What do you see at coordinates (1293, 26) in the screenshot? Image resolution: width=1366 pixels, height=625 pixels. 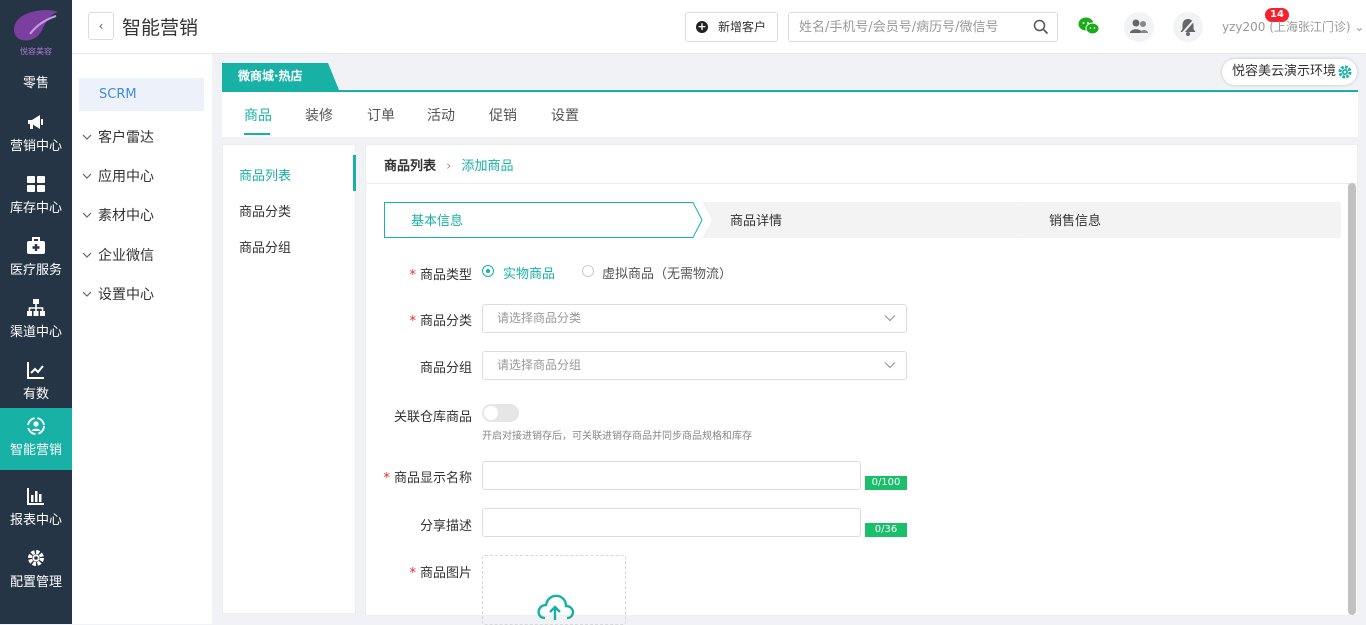 I see `user-menu: yzy200 (上海张江门诊) ⌄` at bounding box center [1293, 26].